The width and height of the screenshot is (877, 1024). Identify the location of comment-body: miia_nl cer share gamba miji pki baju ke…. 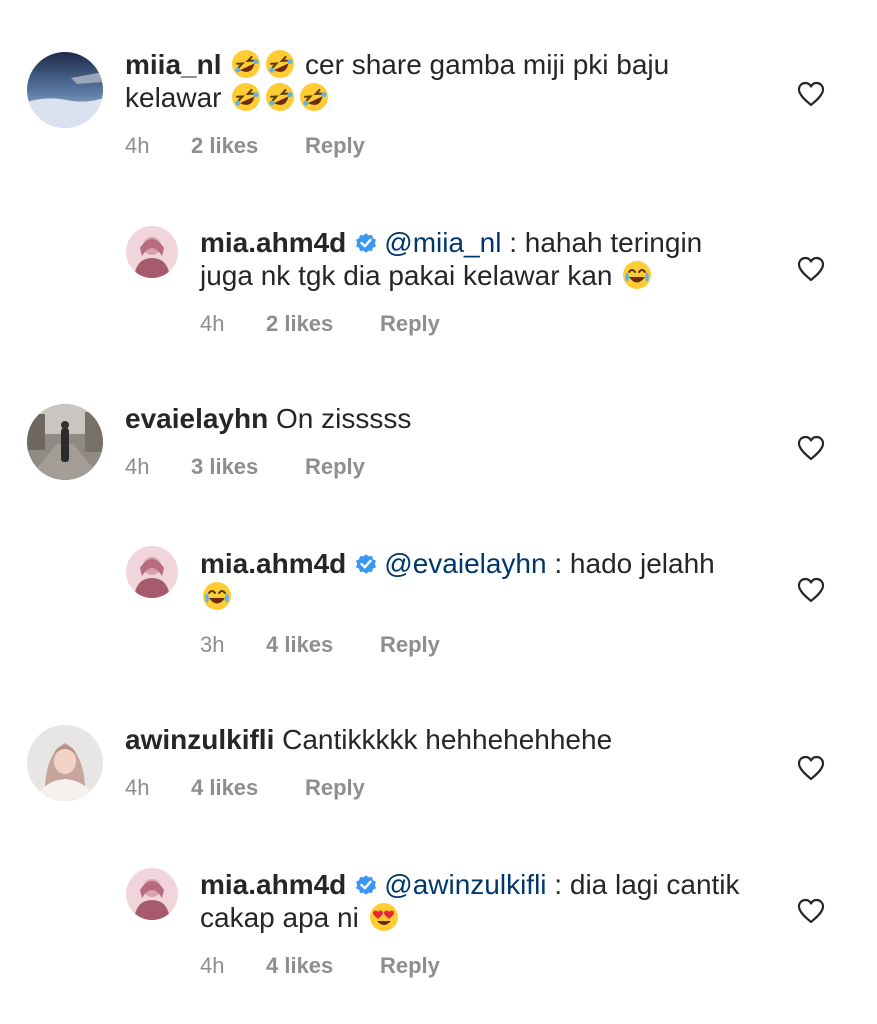
(445, 81).